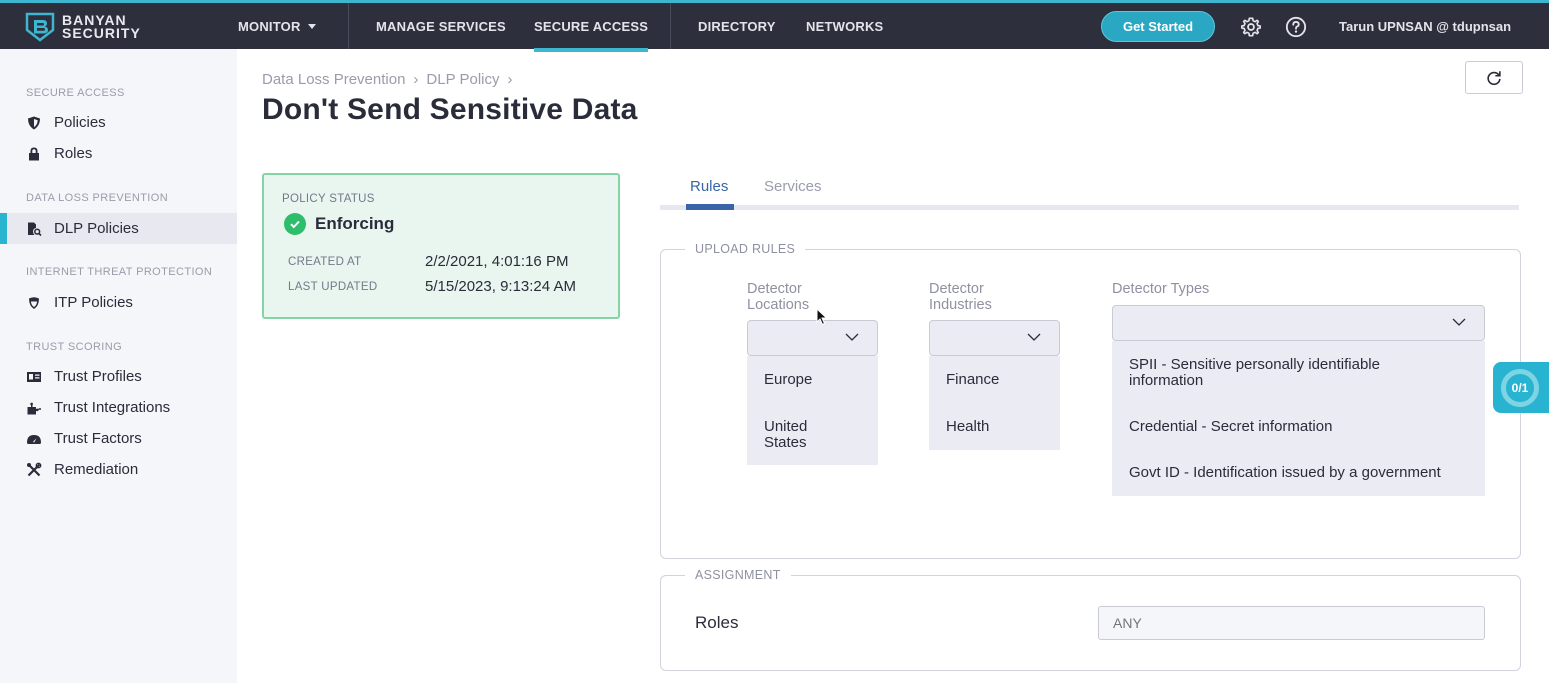 The width and height of the screenshot is (1549, 683). What do you see at coordinates (462, 79) in the screenshot?
I see `breadcrumb-dlp-policy: DLP Policy` at bounding box center [462, 79].